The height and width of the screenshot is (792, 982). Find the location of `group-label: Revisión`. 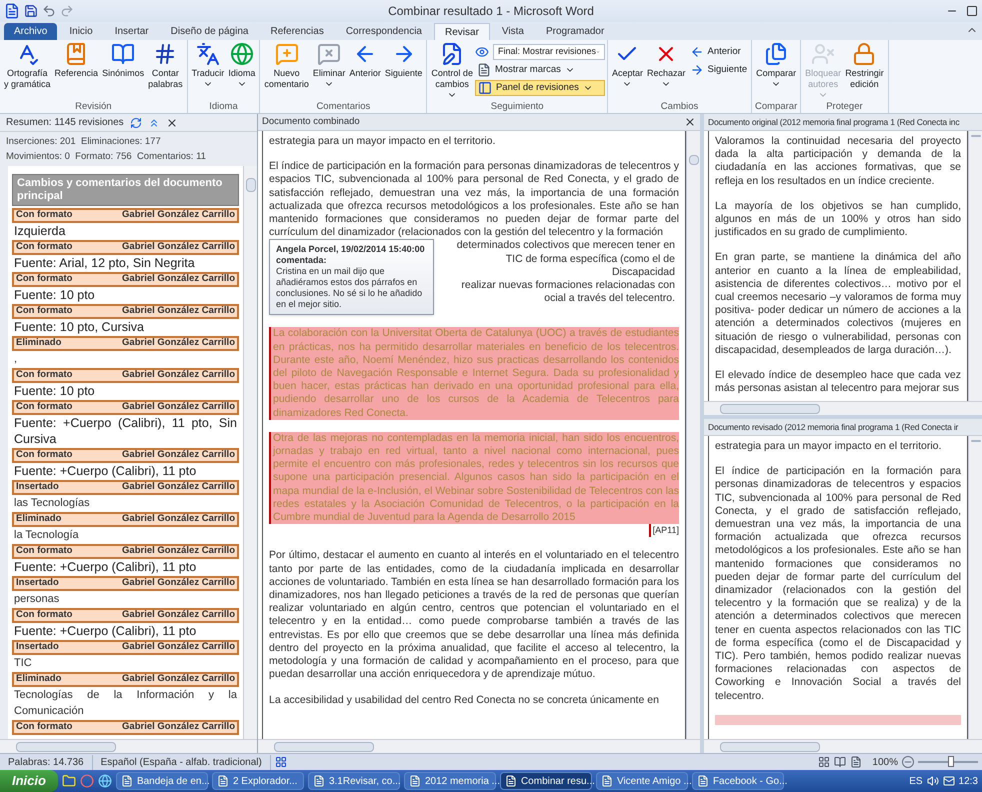

group-label: Revisión is located at coordinates (93, 107).